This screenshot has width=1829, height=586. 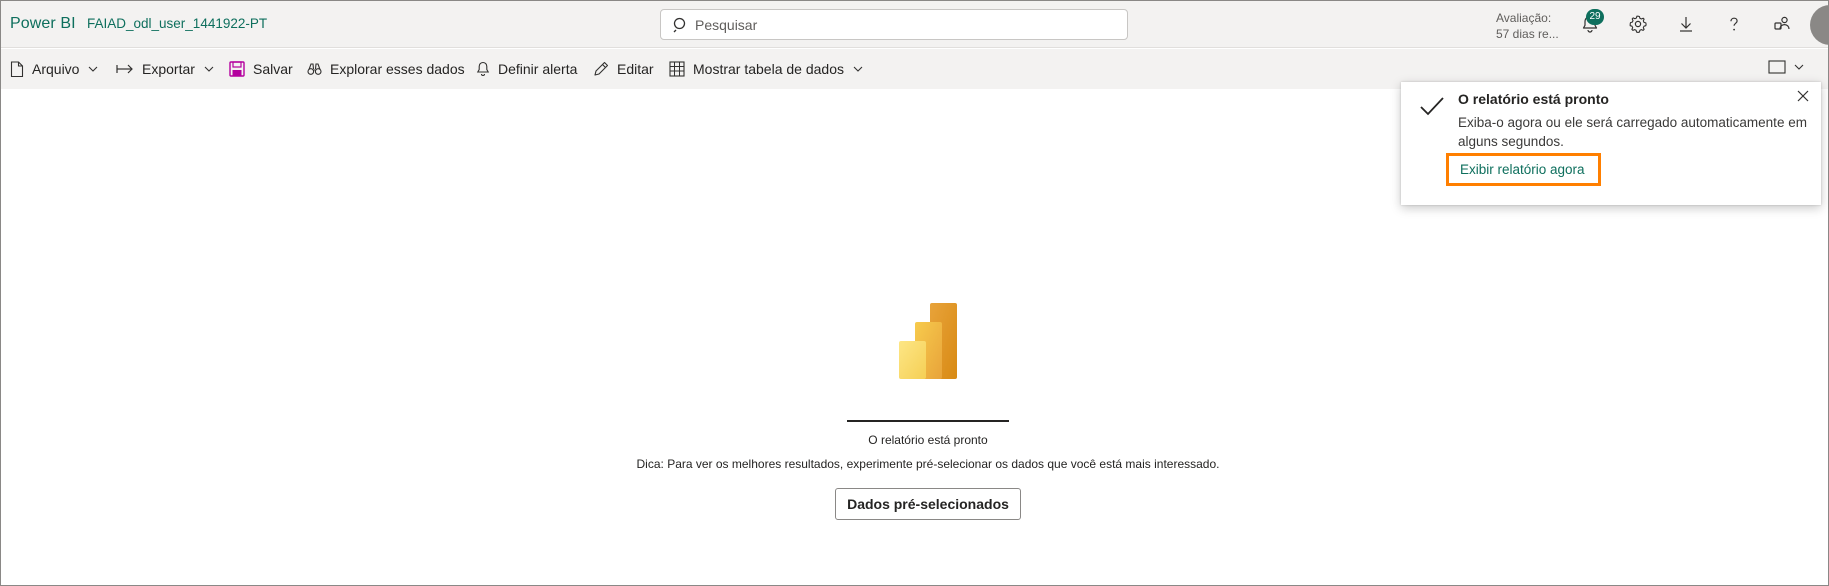 I want to click on settings-gear-icon, so click(x=1638, y=24).